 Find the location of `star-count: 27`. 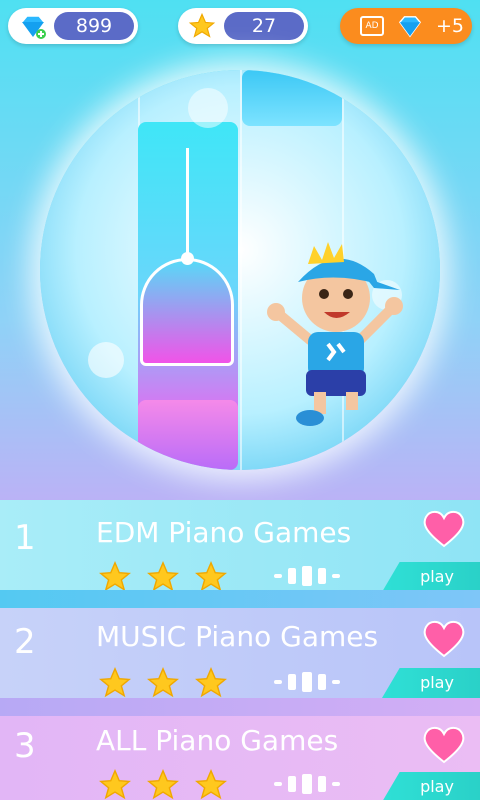

star-count: 27 is located at coordinates (264, 26).